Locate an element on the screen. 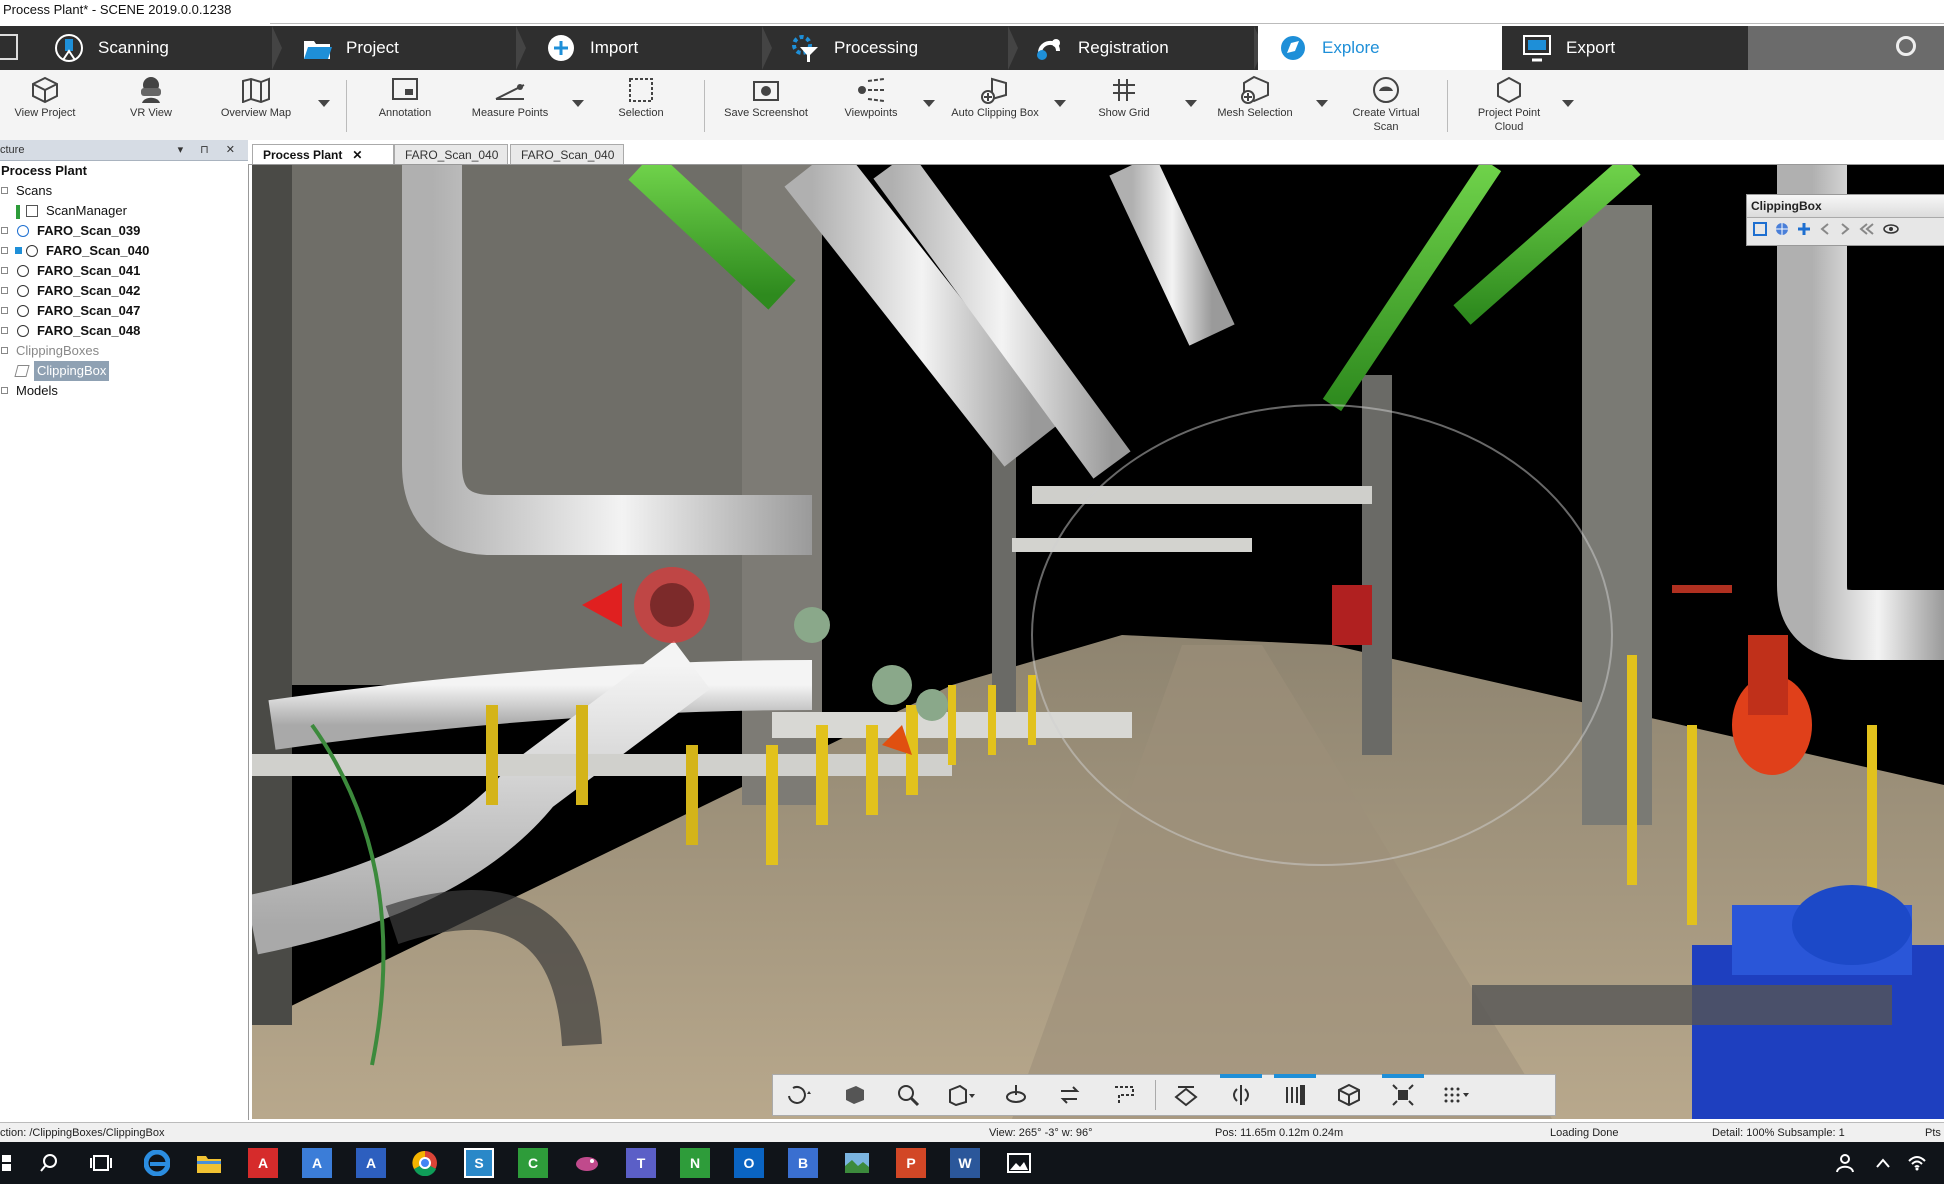 This screenshot has height=1184, width=1944. settings-icon is located at coordinates (1906, 46).